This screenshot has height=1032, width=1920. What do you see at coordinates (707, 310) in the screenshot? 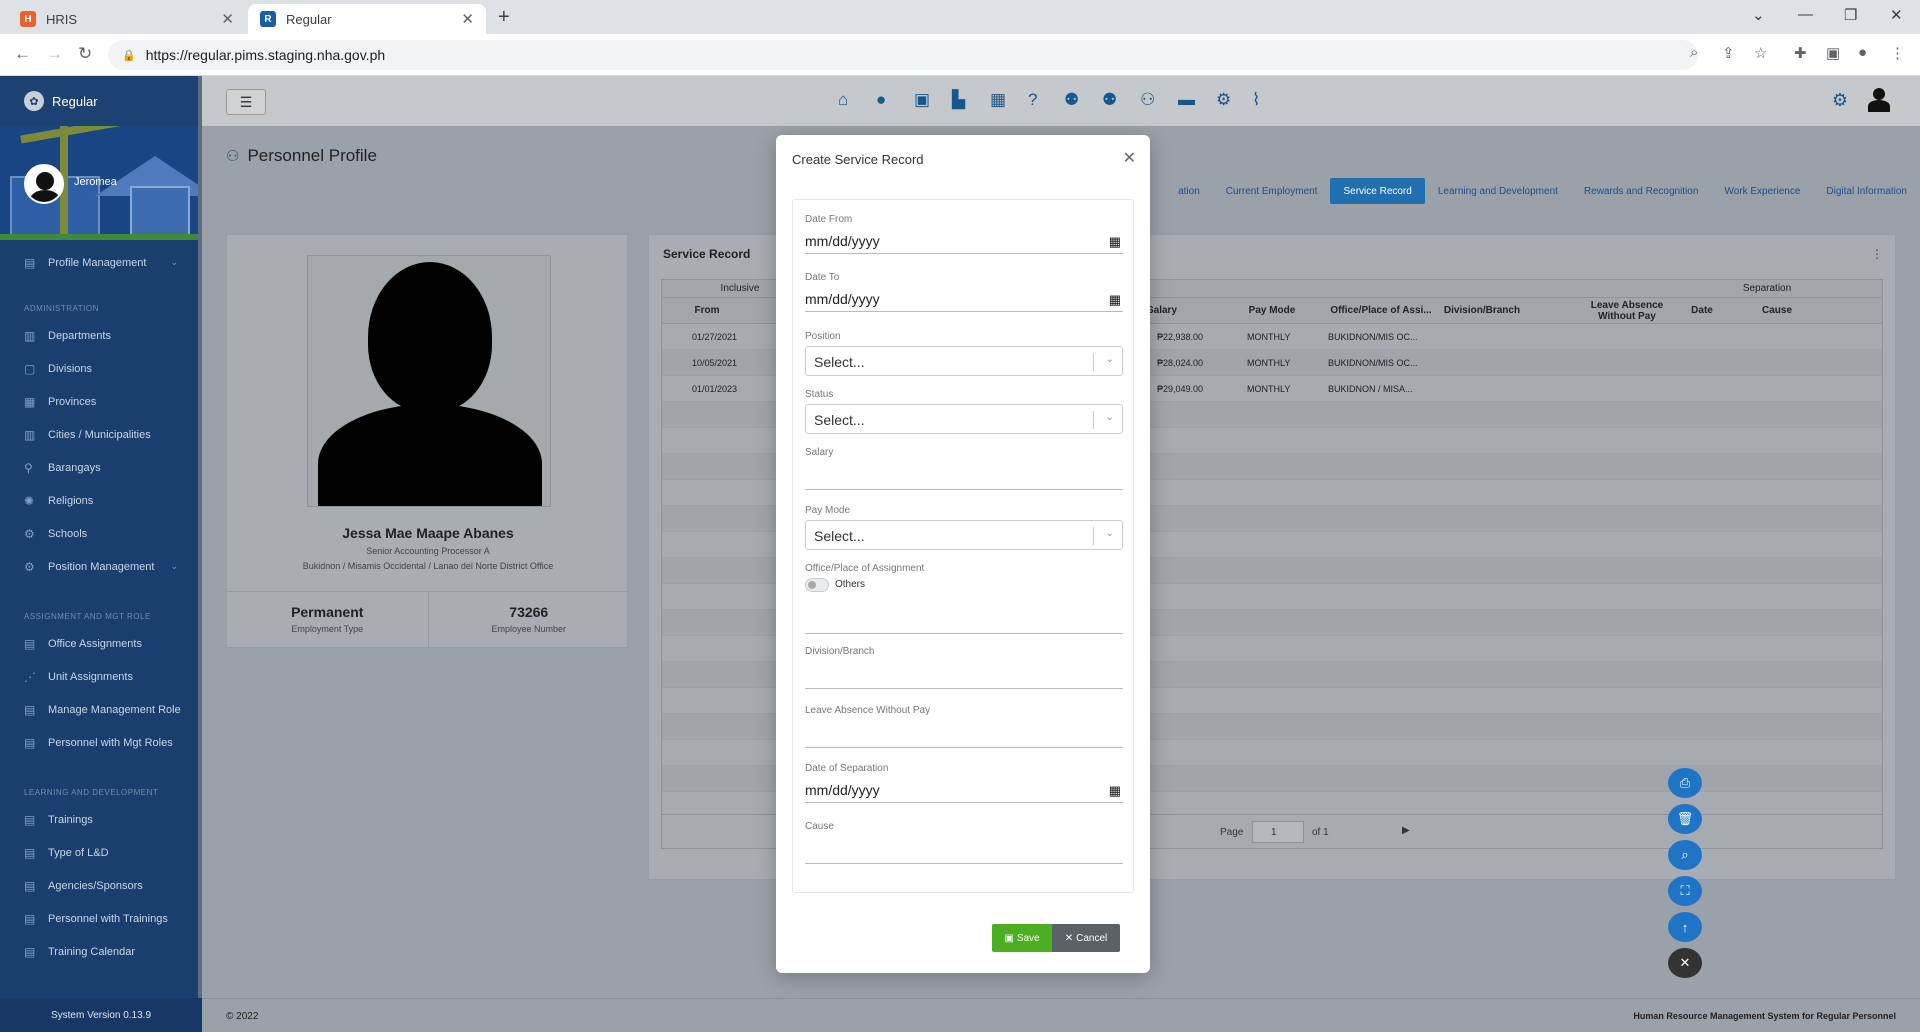
I see `column-header-from: From` at bounding box center [707, 310].